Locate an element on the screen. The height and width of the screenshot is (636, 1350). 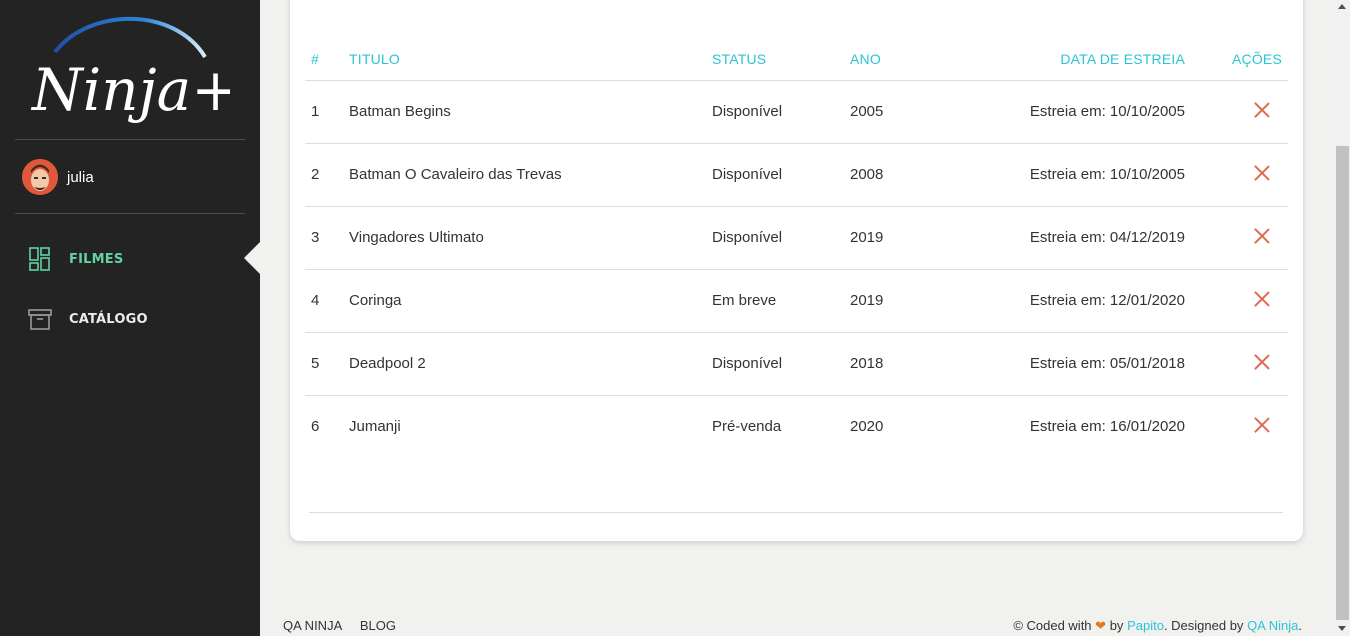
row-release-date: Estreia em: 05/01/2018 is located at coordinates (1087, 364).